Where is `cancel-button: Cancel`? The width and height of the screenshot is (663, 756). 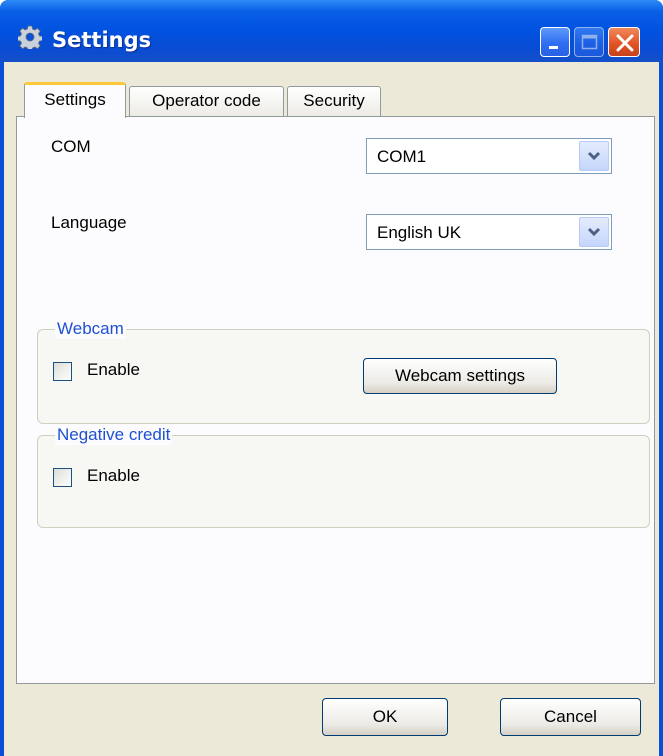
cancel-button: Cancel is located at coordinates (570, 717).